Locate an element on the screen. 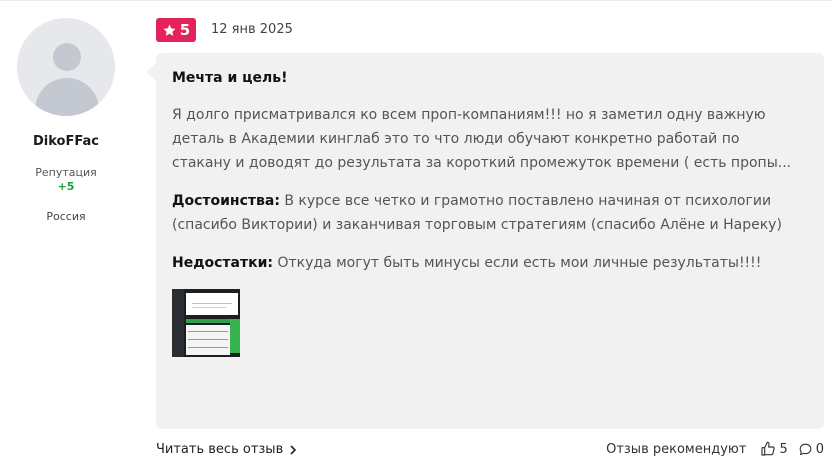 The image size is (832, 471). review-actions: Отзыв рекомендуют 5 0 is located at coordinates (715, 449).